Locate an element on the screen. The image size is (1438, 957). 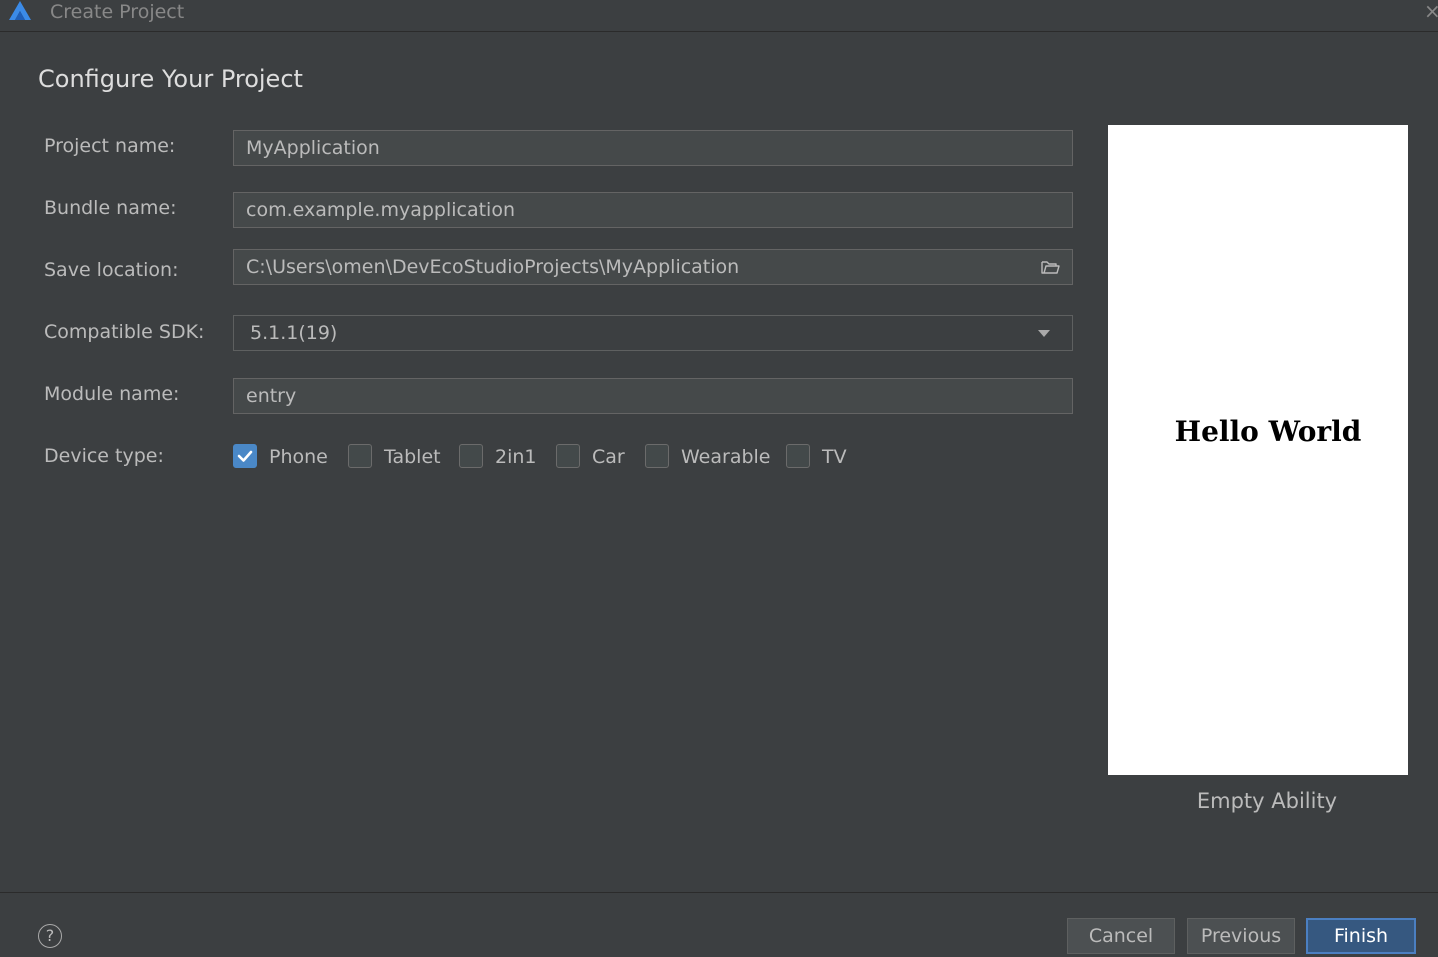
car-checkbox is located at coordinates (568, 456).